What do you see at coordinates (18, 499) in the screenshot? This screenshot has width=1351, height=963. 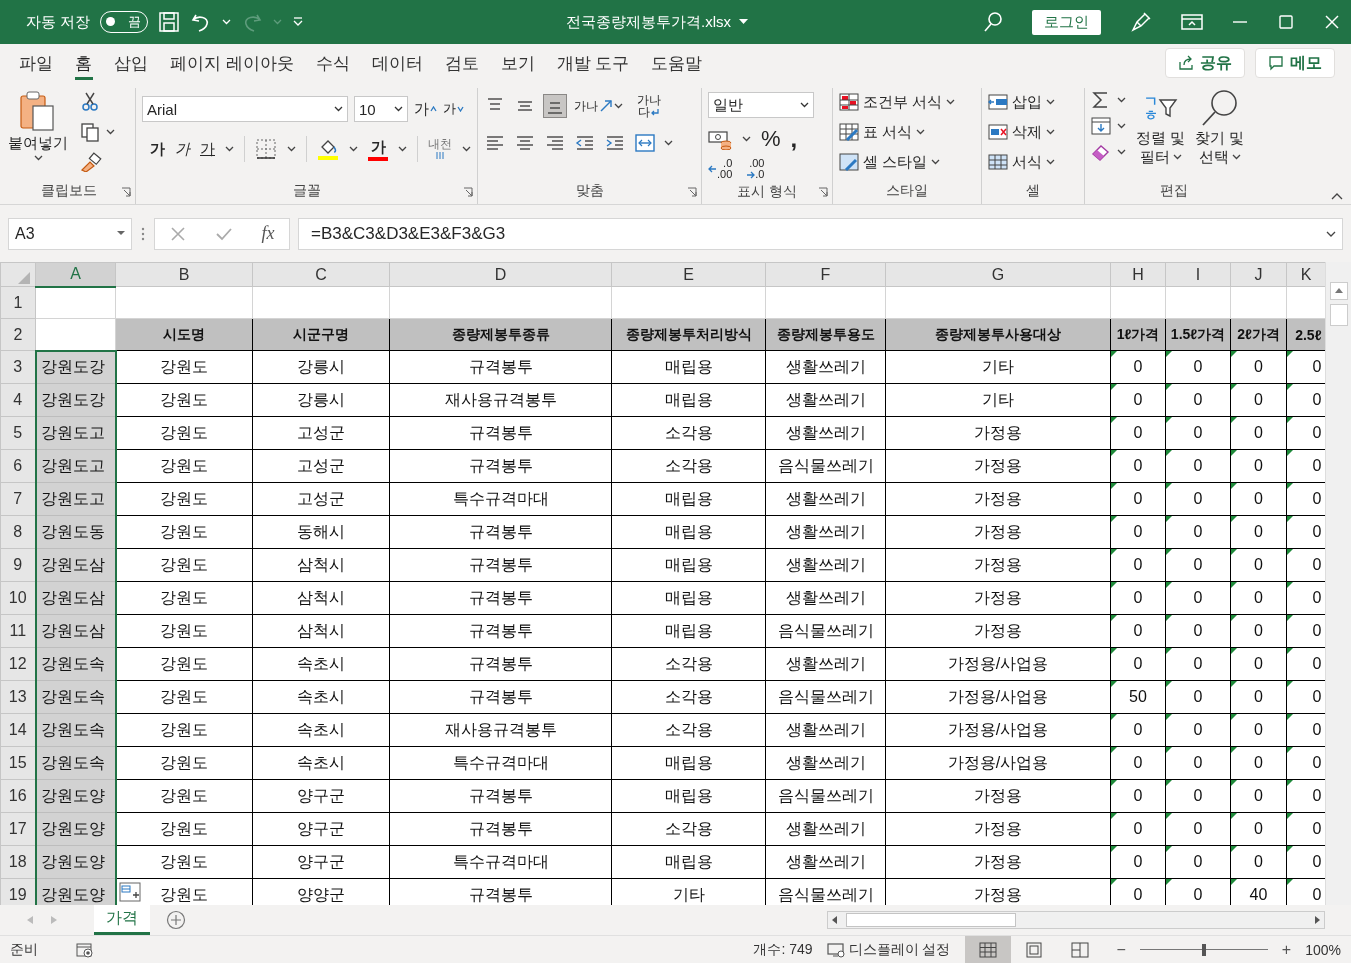 I see `row-header: 7` at bounding box center [18, 499].